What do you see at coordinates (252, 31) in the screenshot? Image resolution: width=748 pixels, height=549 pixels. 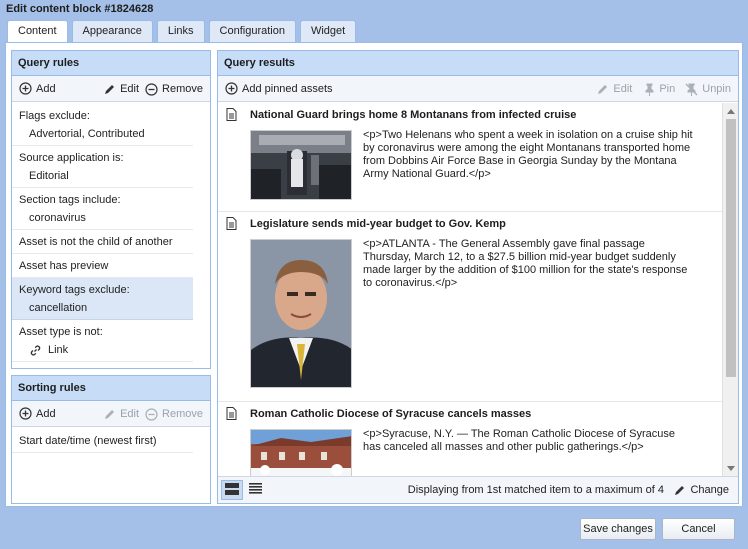 I see `tab-configuration: Configuration` at bounding box center [252, 31].